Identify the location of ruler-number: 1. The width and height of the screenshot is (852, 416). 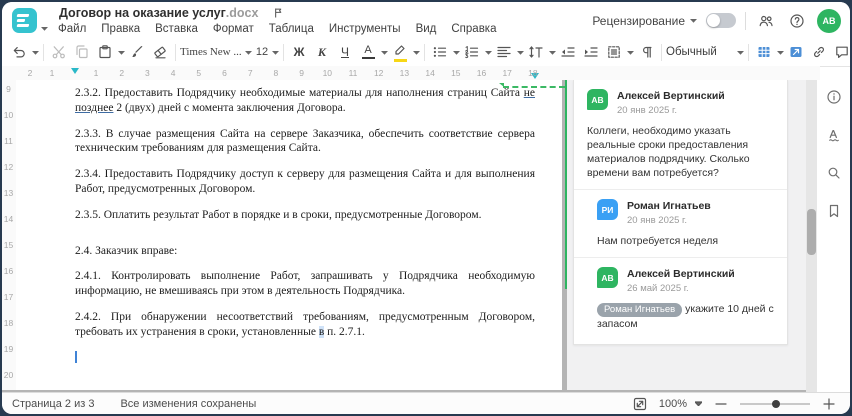
(52, 73).